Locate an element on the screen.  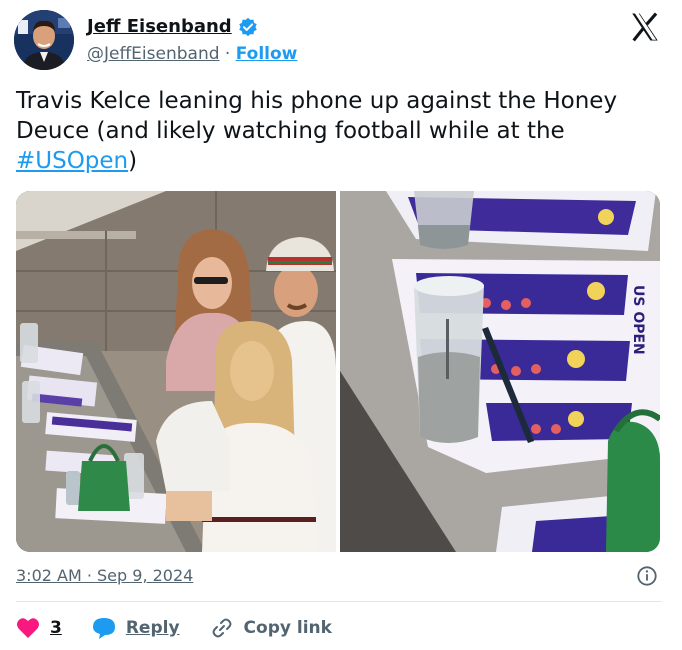
author-handle: @JeffEisenband is located at coordinates (153, 54).